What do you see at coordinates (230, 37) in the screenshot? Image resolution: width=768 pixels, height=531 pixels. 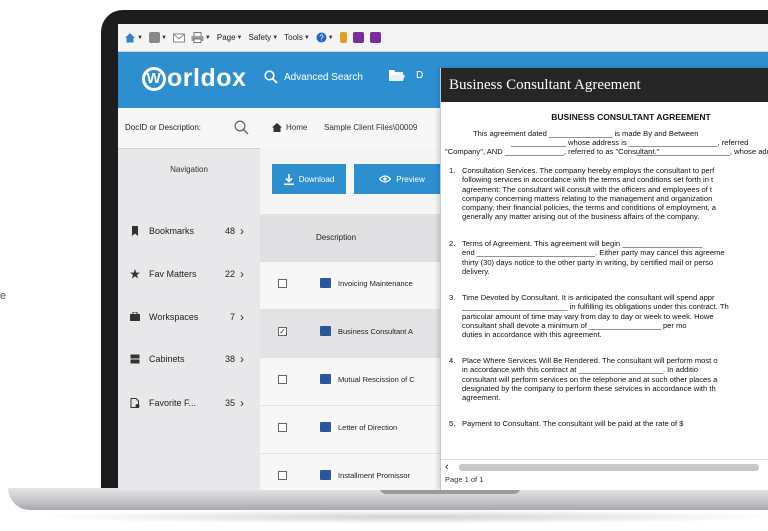 I see `page-menu: Page ▼` at bounding box center [230, 37].